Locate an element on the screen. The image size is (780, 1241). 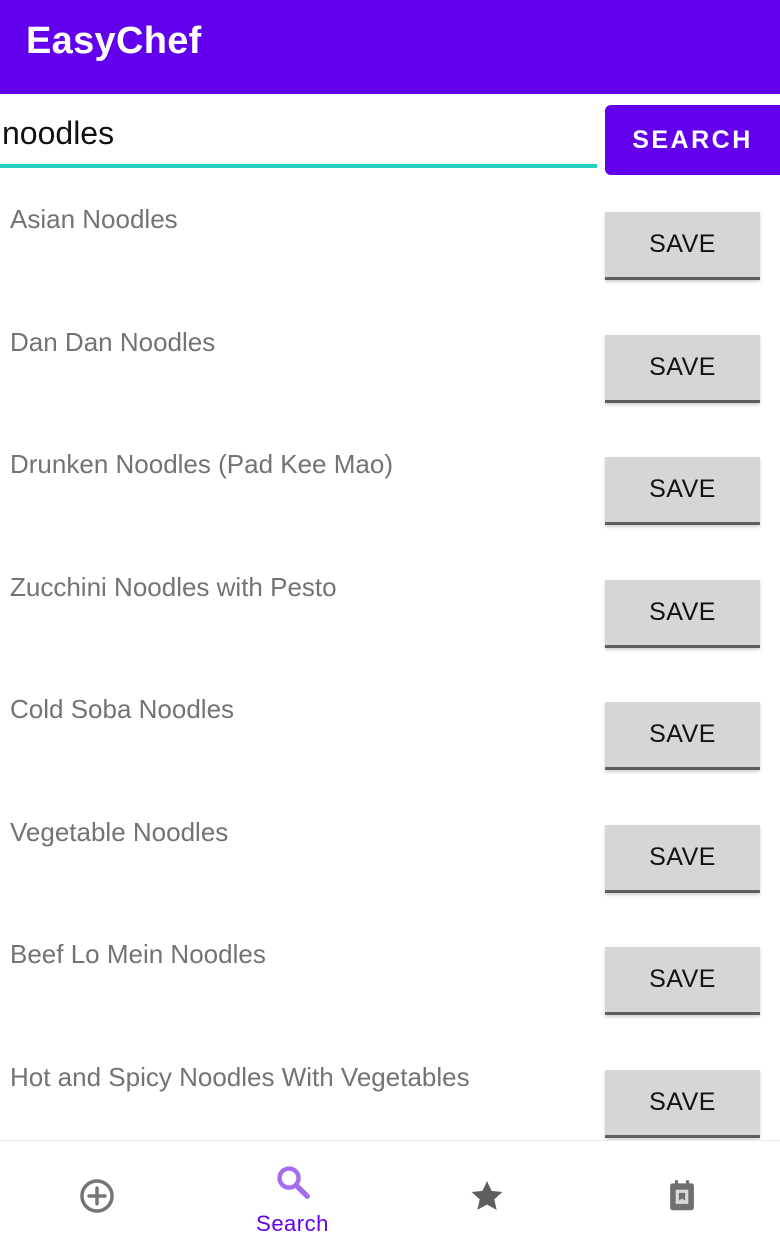
recipe-name: Dan Dan Noodles is located at coordinates (113, 341).